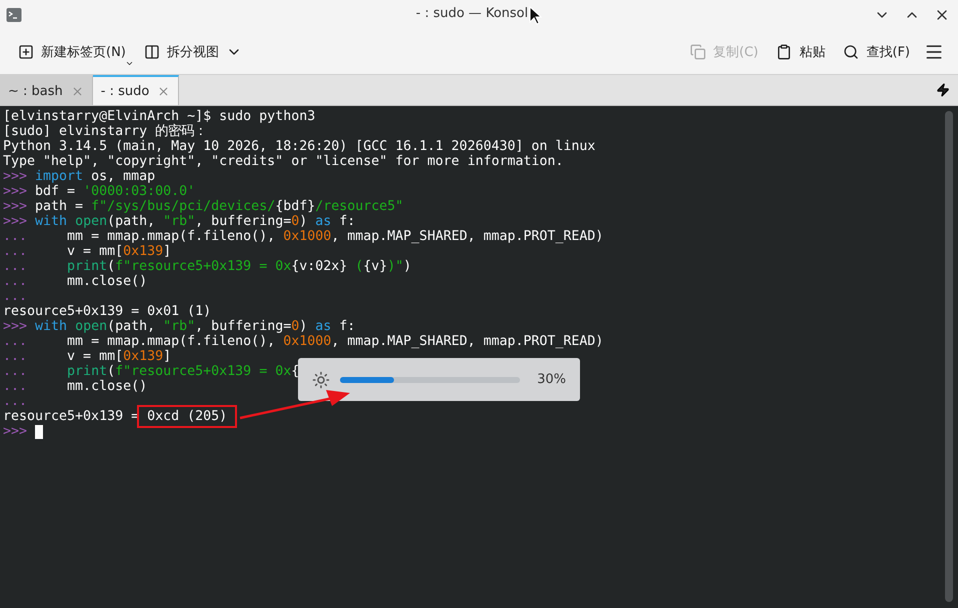 The height and width of the screenshot is (608, 958). What do you see at coordinates (375, 266) in the screenshot?
I see `terminal-text: {v}` at bounding box center [375, 266].